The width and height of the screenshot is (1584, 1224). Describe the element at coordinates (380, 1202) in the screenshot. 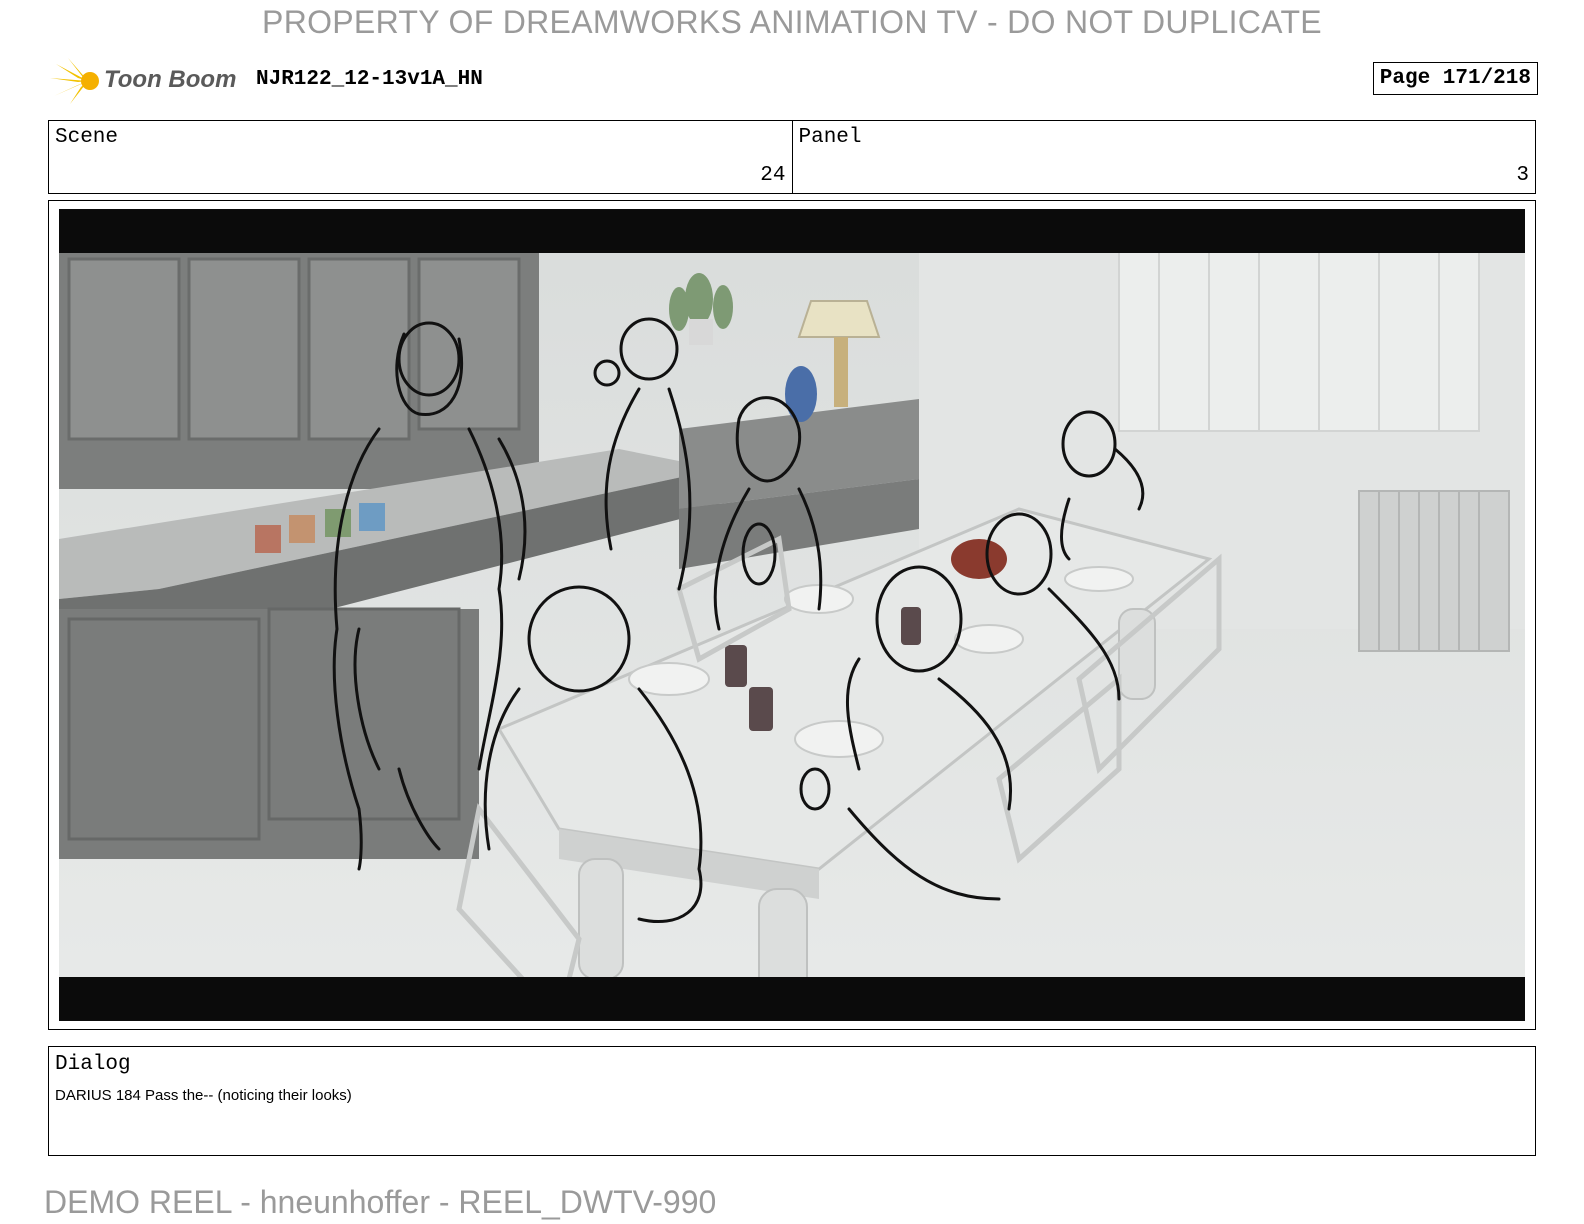

I see `demo-reel-watermark: DEMO REEL - hneunhoffer - REEL_DWTV-990` at that location.